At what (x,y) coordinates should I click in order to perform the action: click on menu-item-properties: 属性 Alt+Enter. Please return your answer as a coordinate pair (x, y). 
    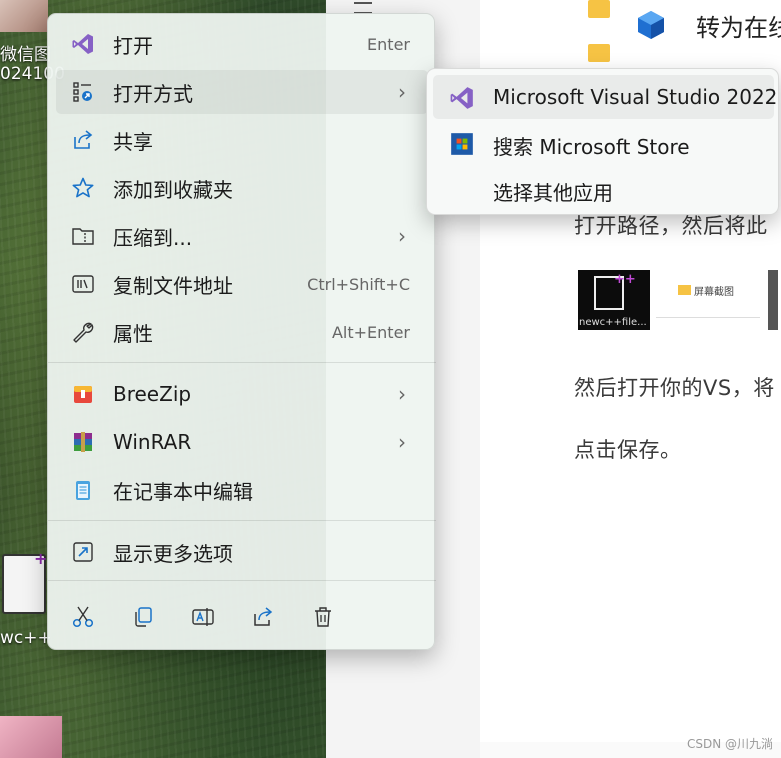
    Looking at the image, I should click on (242, 332).